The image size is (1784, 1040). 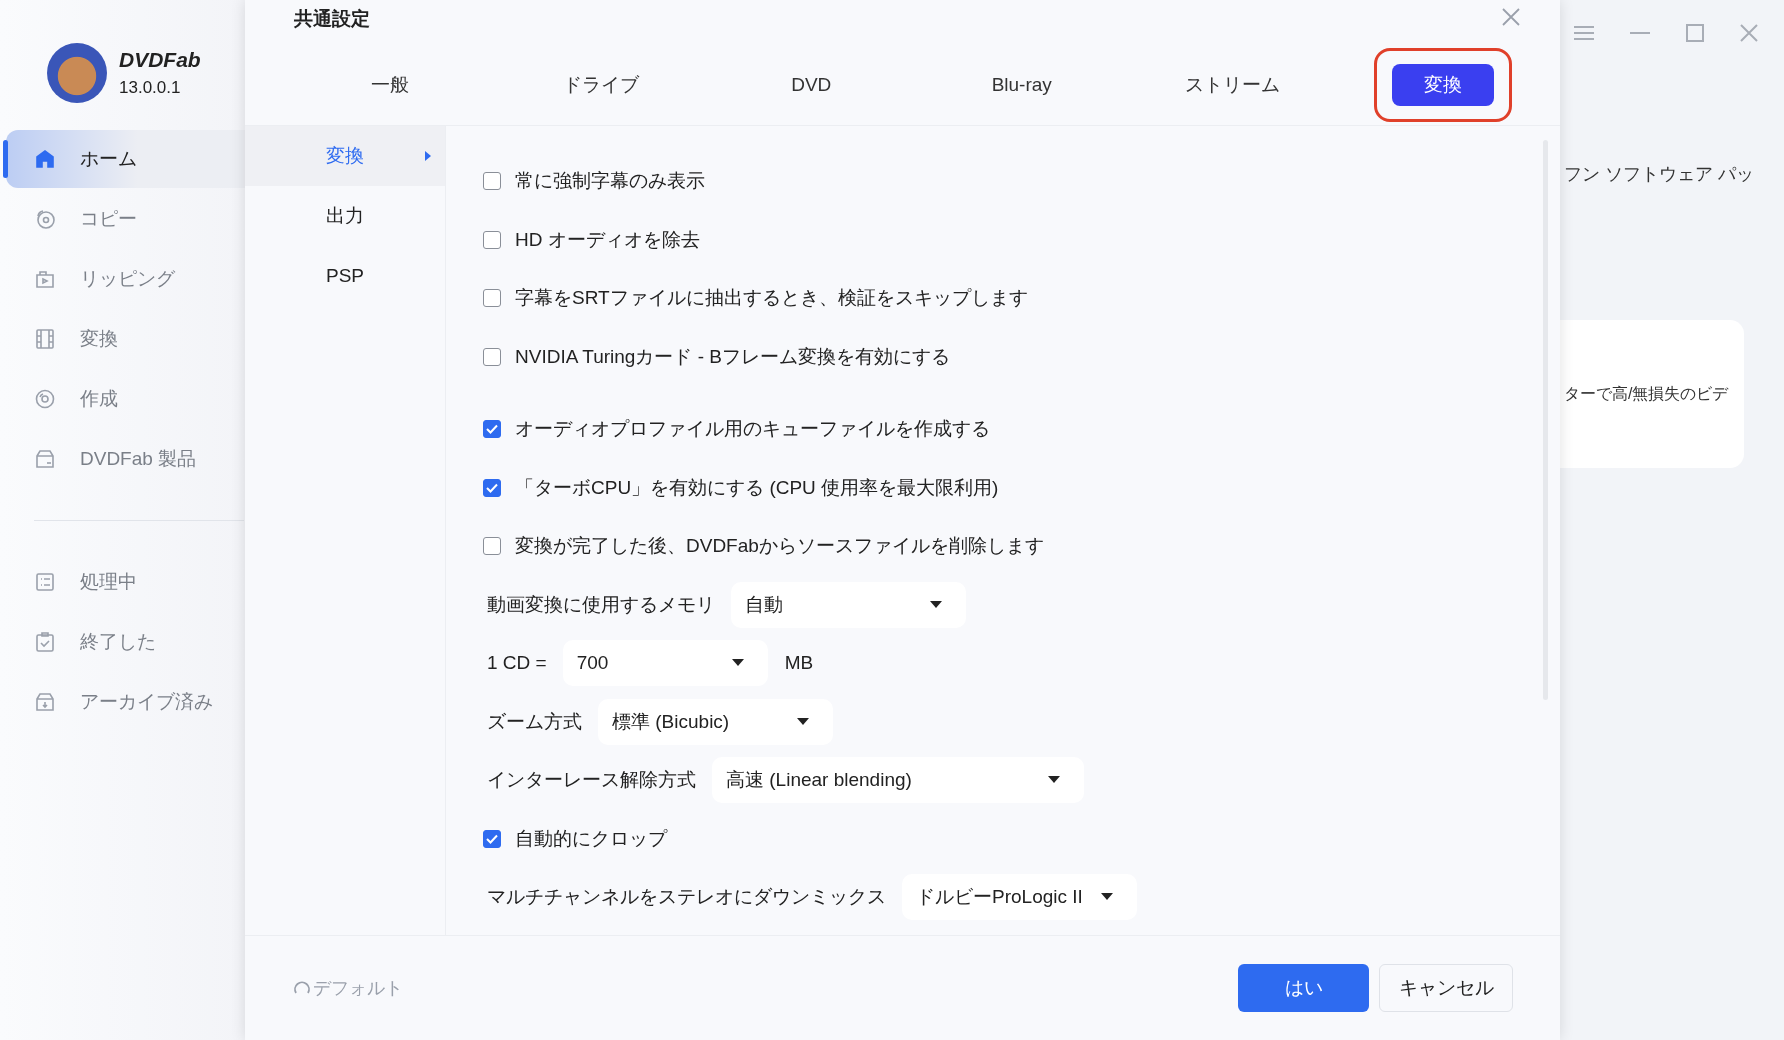 I want to click on checkbox-label: NVIDIA Turingカード - Bフレーム変換を有効にする, so click(x=732, y=356).